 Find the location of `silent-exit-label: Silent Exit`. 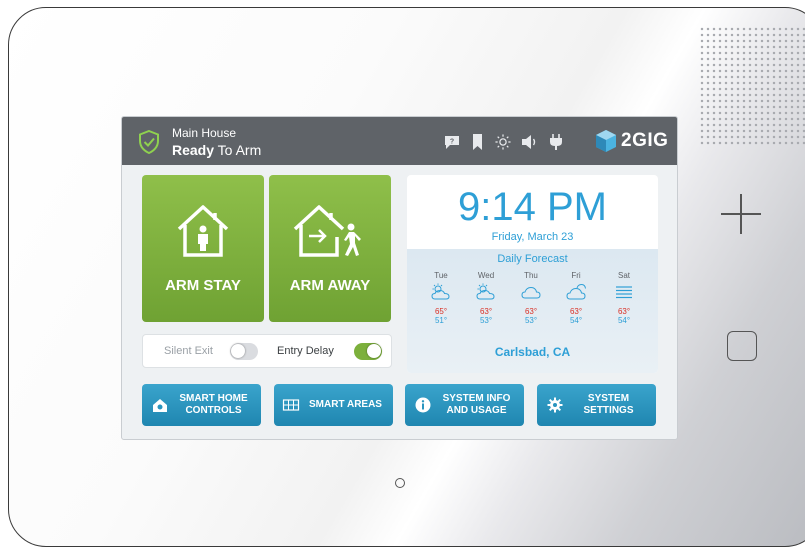

silent-exit-label: Silent Exit is located at coordinates (188, 351).